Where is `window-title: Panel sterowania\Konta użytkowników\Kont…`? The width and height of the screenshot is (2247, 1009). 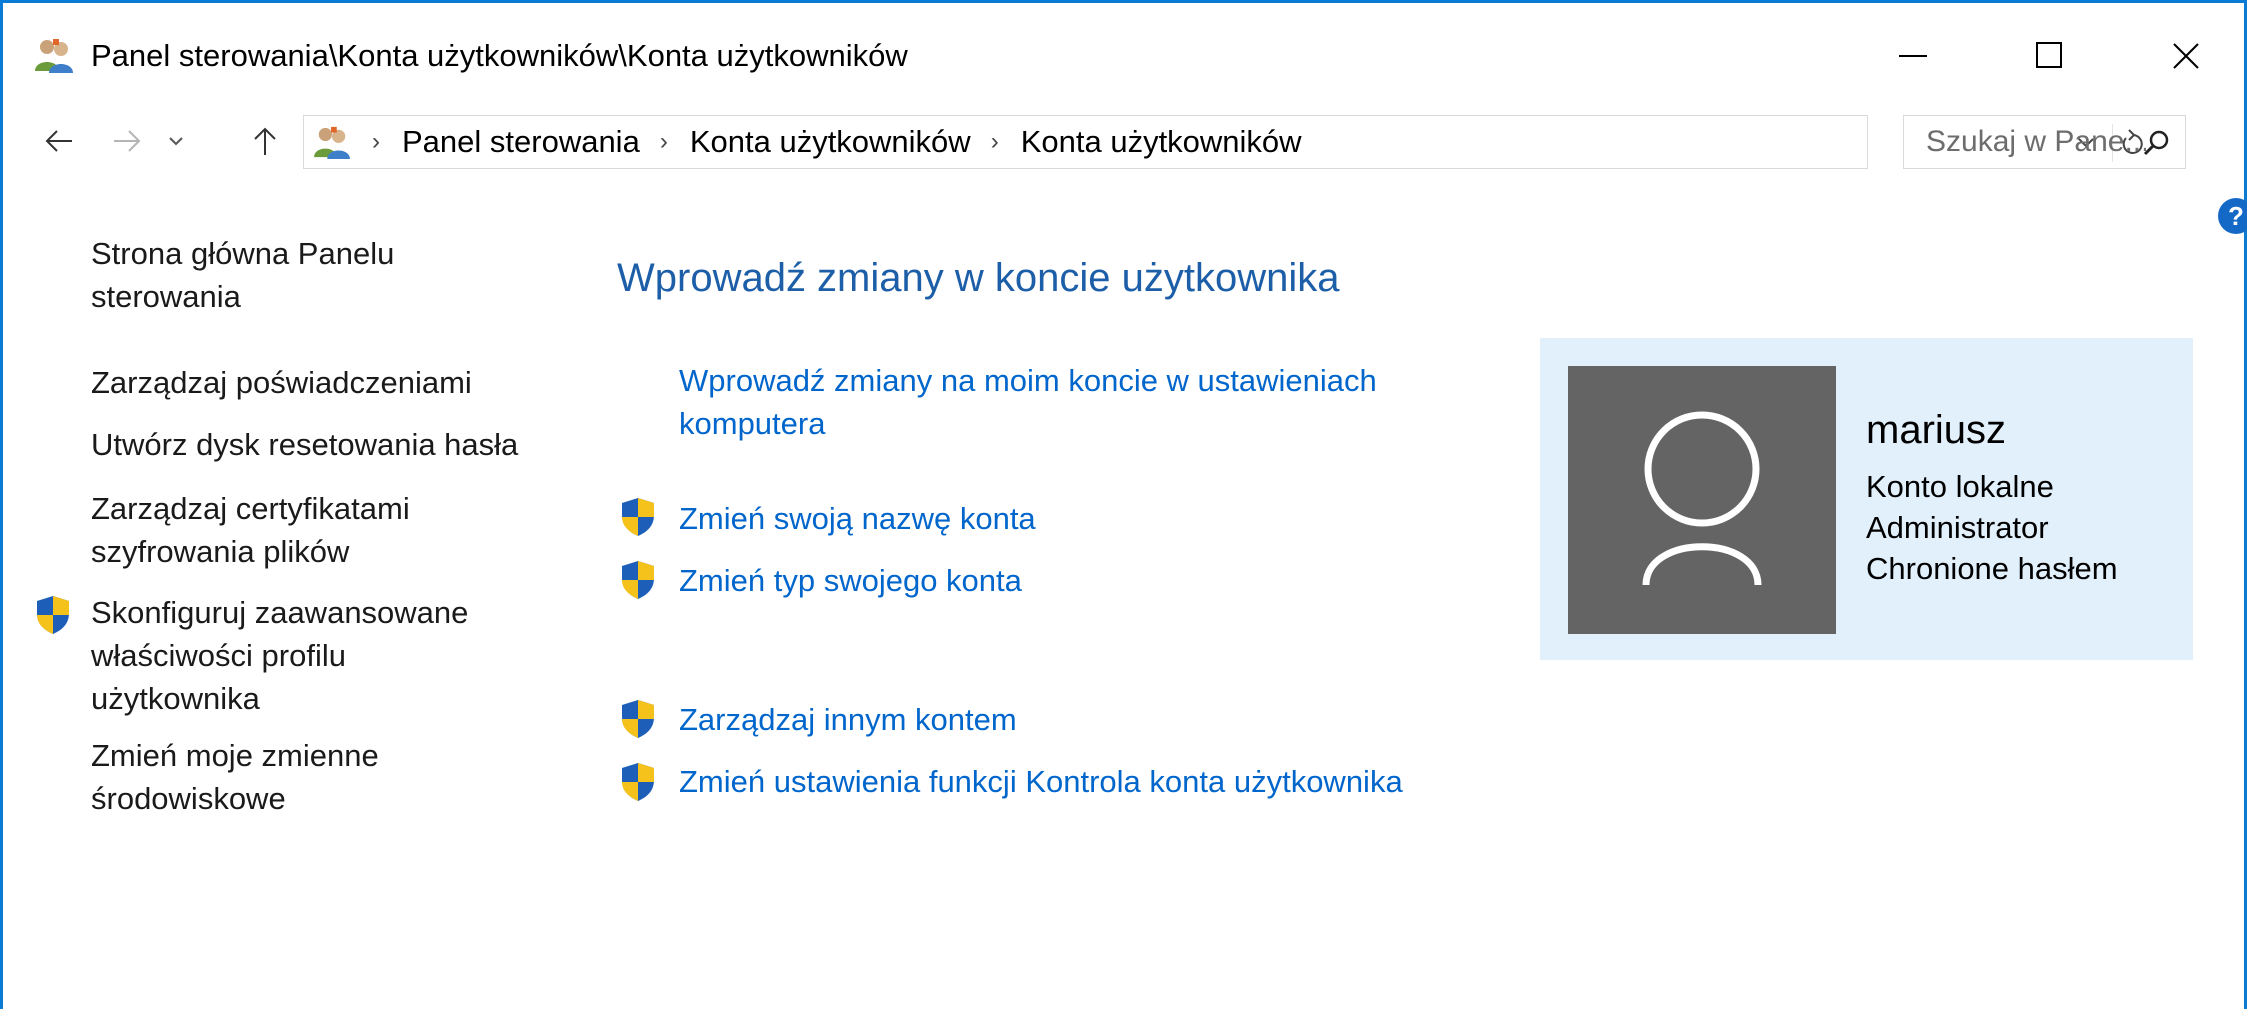 window-title: Panel sterowania\Konta użytkowników\Kont… is located at coordinates (499, 55).